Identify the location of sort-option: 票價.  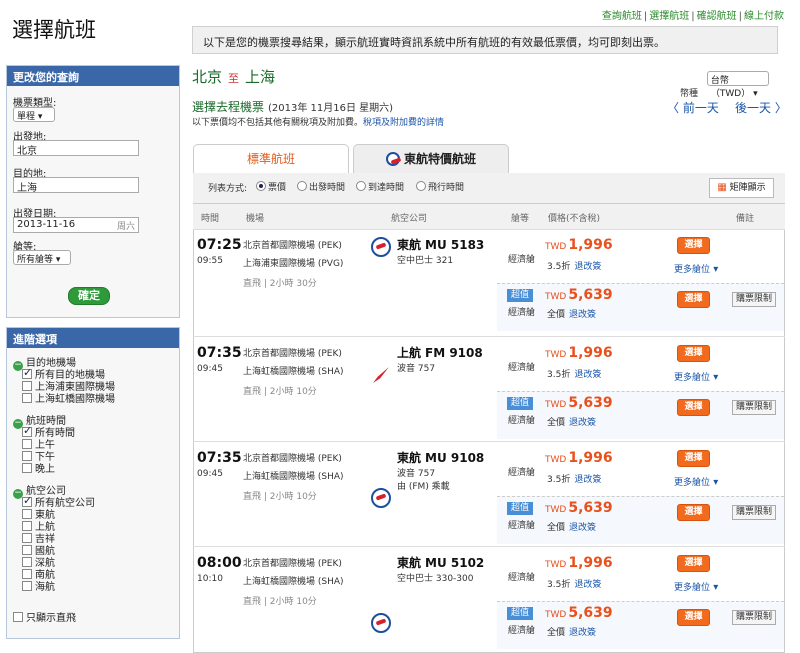
(271, 186).